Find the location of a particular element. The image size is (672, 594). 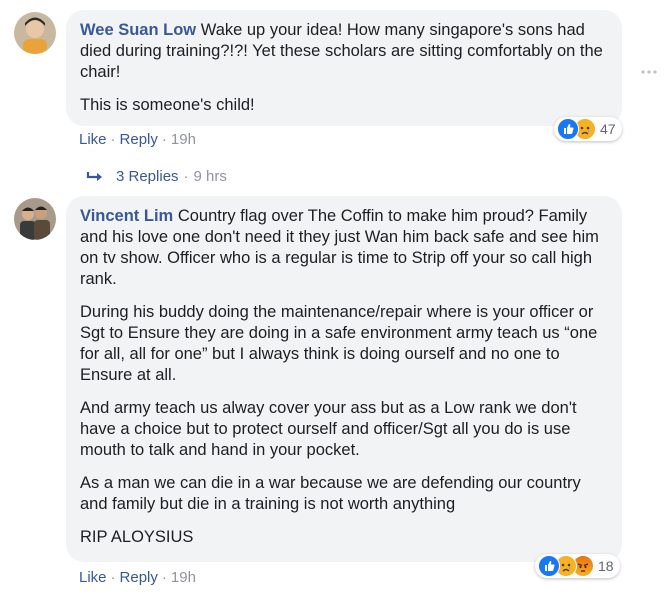

author-name: Wee Suan Low is located at coordinates (138, 30).